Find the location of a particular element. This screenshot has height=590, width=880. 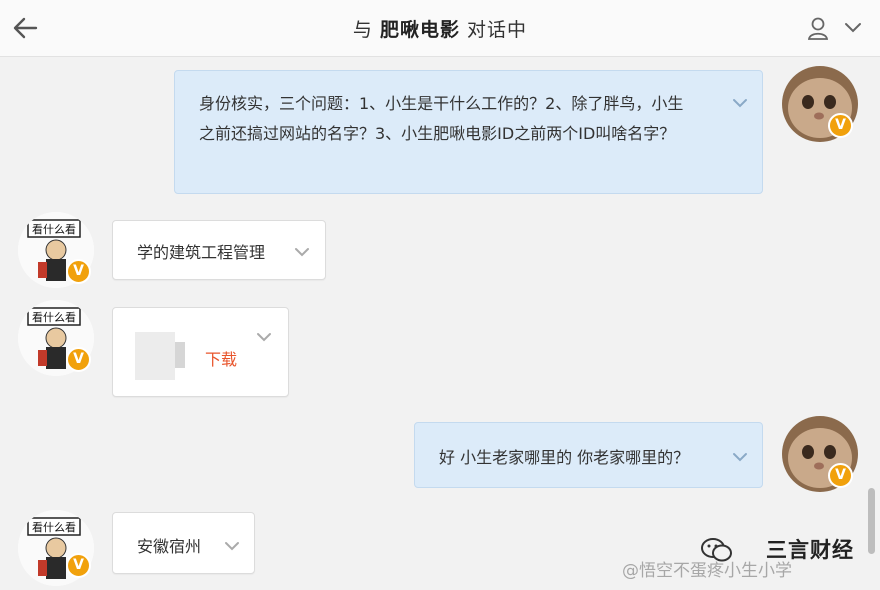

download-link: 下载 is located at coordinates (221, 358).